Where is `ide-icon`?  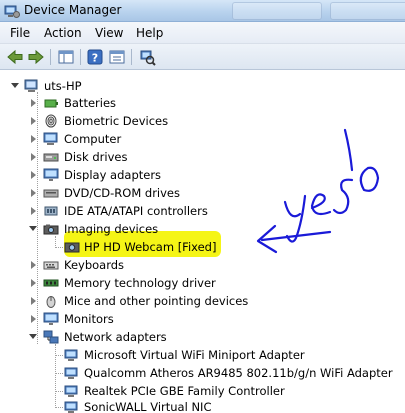
ide-icon is located at coordinates (51, 211).